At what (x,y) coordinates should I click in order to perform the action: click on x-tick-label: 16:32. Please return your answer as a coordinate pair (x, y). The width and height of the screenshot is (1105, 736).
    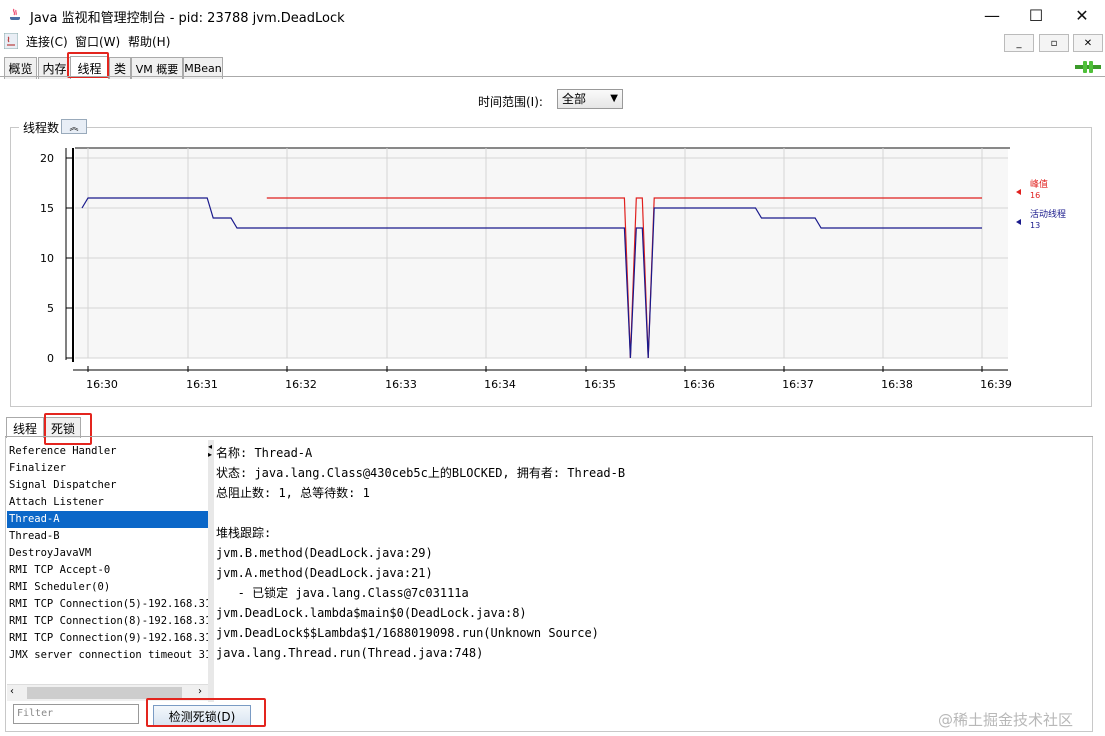
    Looking at the image, I should click on (301, 384).